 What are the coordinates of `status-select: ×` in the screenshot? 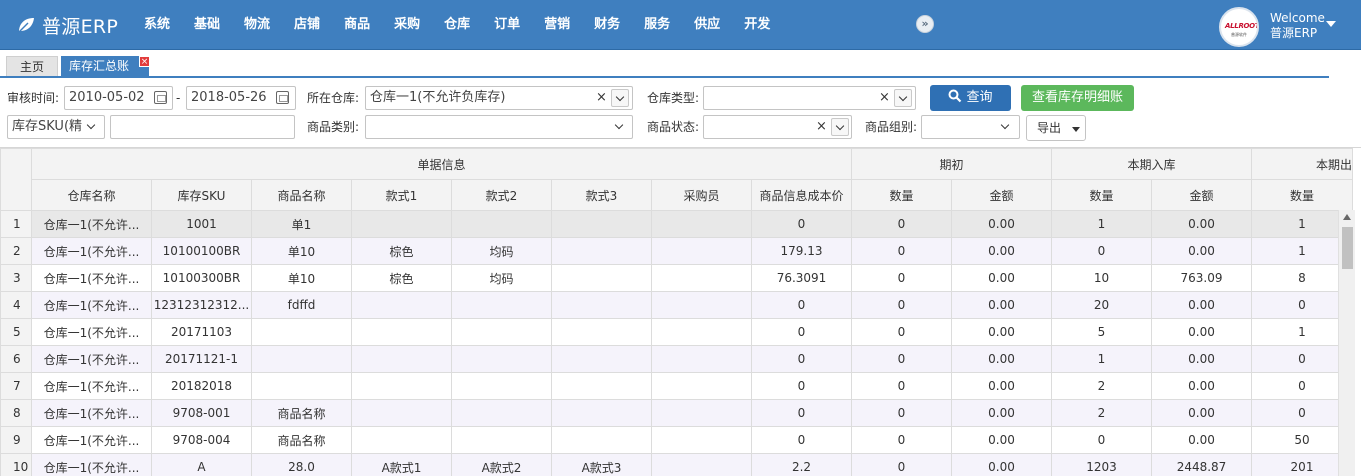 It's located at (777, 127).